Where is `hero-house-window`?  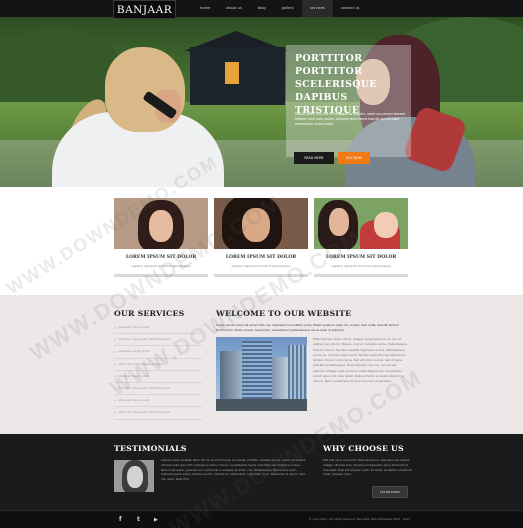
hero-house-window is located at coordinates (232, 73).